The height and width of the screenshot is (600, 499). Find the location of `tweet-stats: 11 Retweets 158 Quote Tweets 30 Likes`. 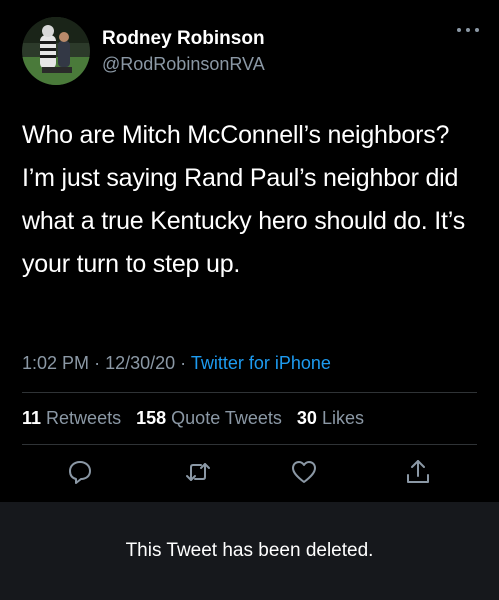

tweet-stats: 11 Retweets 158 Quote Tweets 30 Likes is located at coordinates (198, 418).